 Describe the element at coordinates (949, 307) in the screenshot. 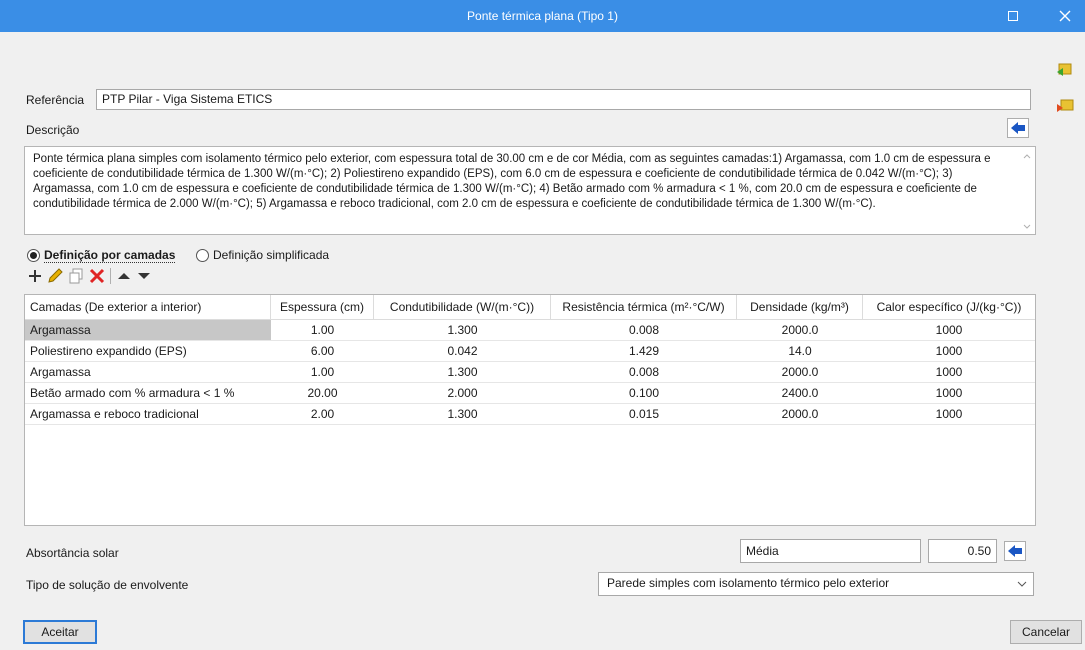

I see `column-header: Calor específico (J/(kg·°C))` at that location.